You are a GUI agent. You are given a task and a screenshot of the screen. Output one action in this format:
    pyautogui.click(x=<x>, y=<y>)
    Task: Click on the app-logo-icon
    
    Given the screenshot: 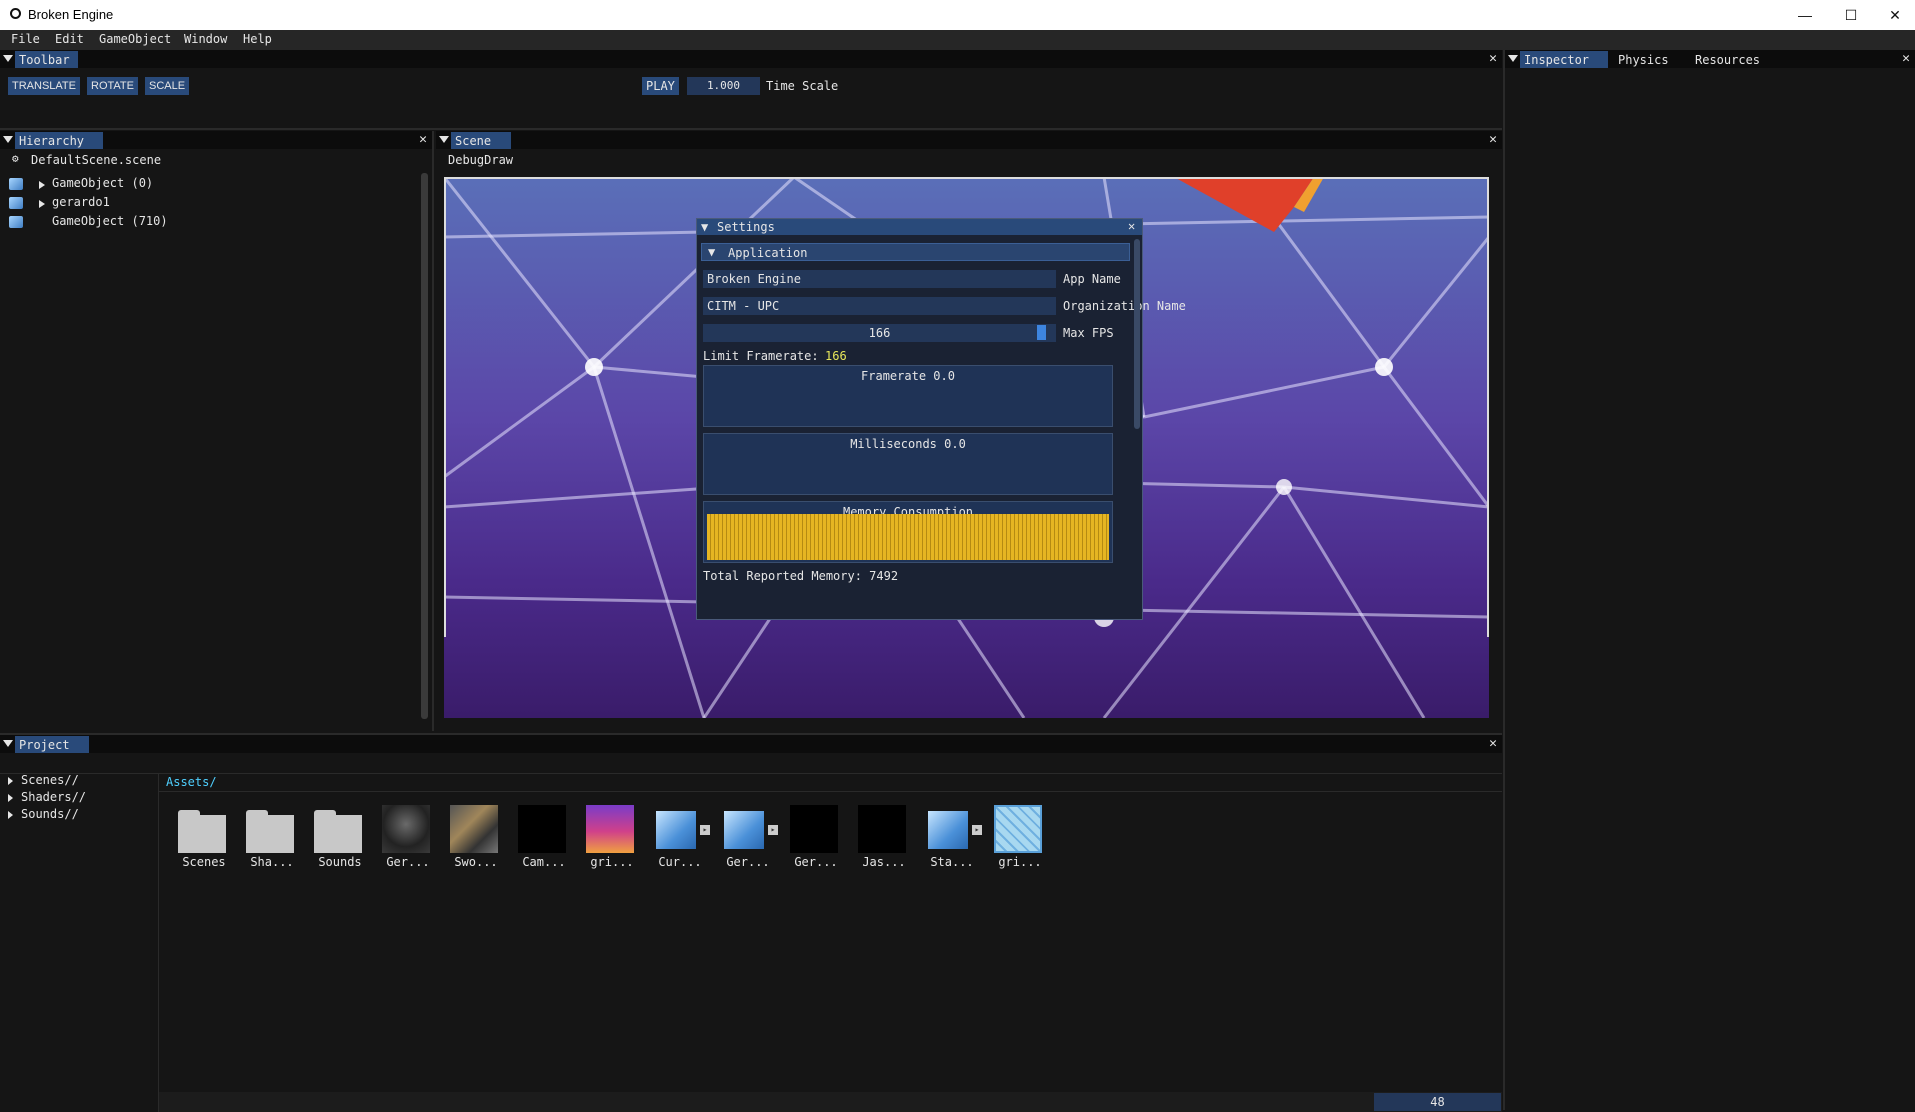 What is the action you would take?
    pyautogui.click(x=15, y=13)
    